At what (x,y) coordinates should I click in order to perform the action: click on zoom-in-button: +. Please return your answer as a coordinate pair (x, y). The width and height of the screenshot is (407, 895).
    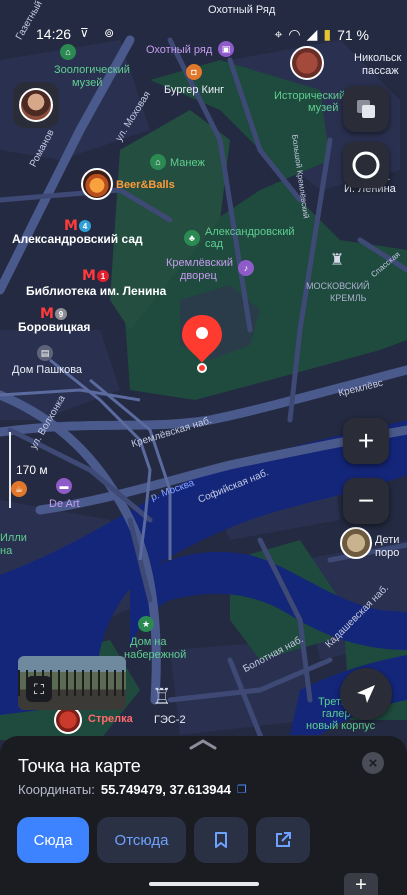
    Looking at the image, I should click on (366, 441).